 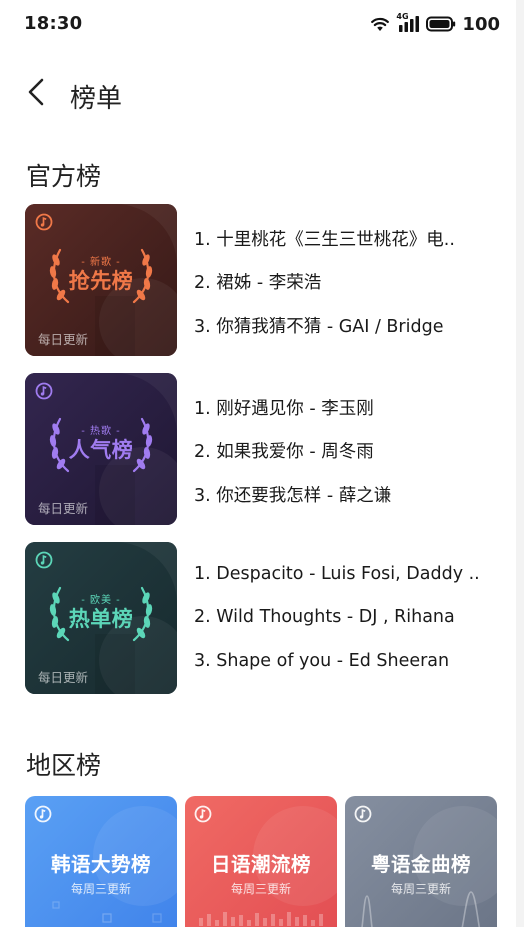 I want to click on region-chart-japanese: 日语潮流榜 每周三更新, so click(x=261, y=861).